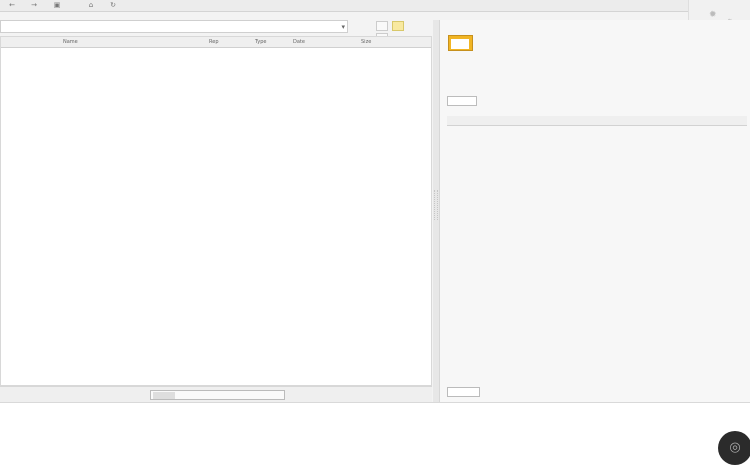 This screenshot has height=468, width=750. Describe the element at coordinates (113, 5) in the screenshot. I see `refresh-icon: ↻` at that location.